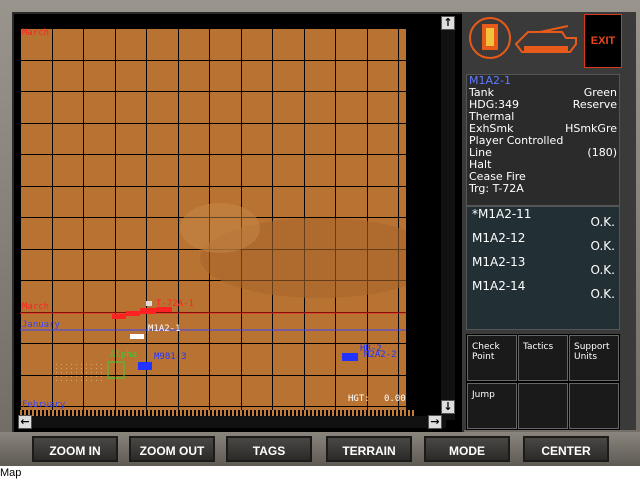 The width and height of the screenshot is (640, 480). Describe the element at coordinates (467, 449) in the screenshot. I see `mode-button: MODE` at that location.